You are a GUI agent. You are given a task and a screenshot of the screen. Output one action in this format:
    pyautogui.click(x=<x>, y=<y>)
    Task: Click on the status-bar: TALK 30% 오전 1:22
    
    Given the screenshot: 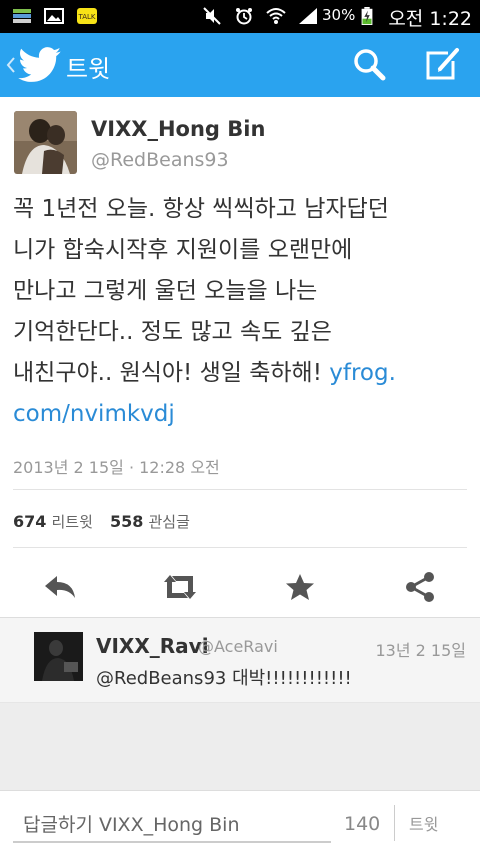 What is the action you would take?
    pyautogui.click(x=240, y=16)
    